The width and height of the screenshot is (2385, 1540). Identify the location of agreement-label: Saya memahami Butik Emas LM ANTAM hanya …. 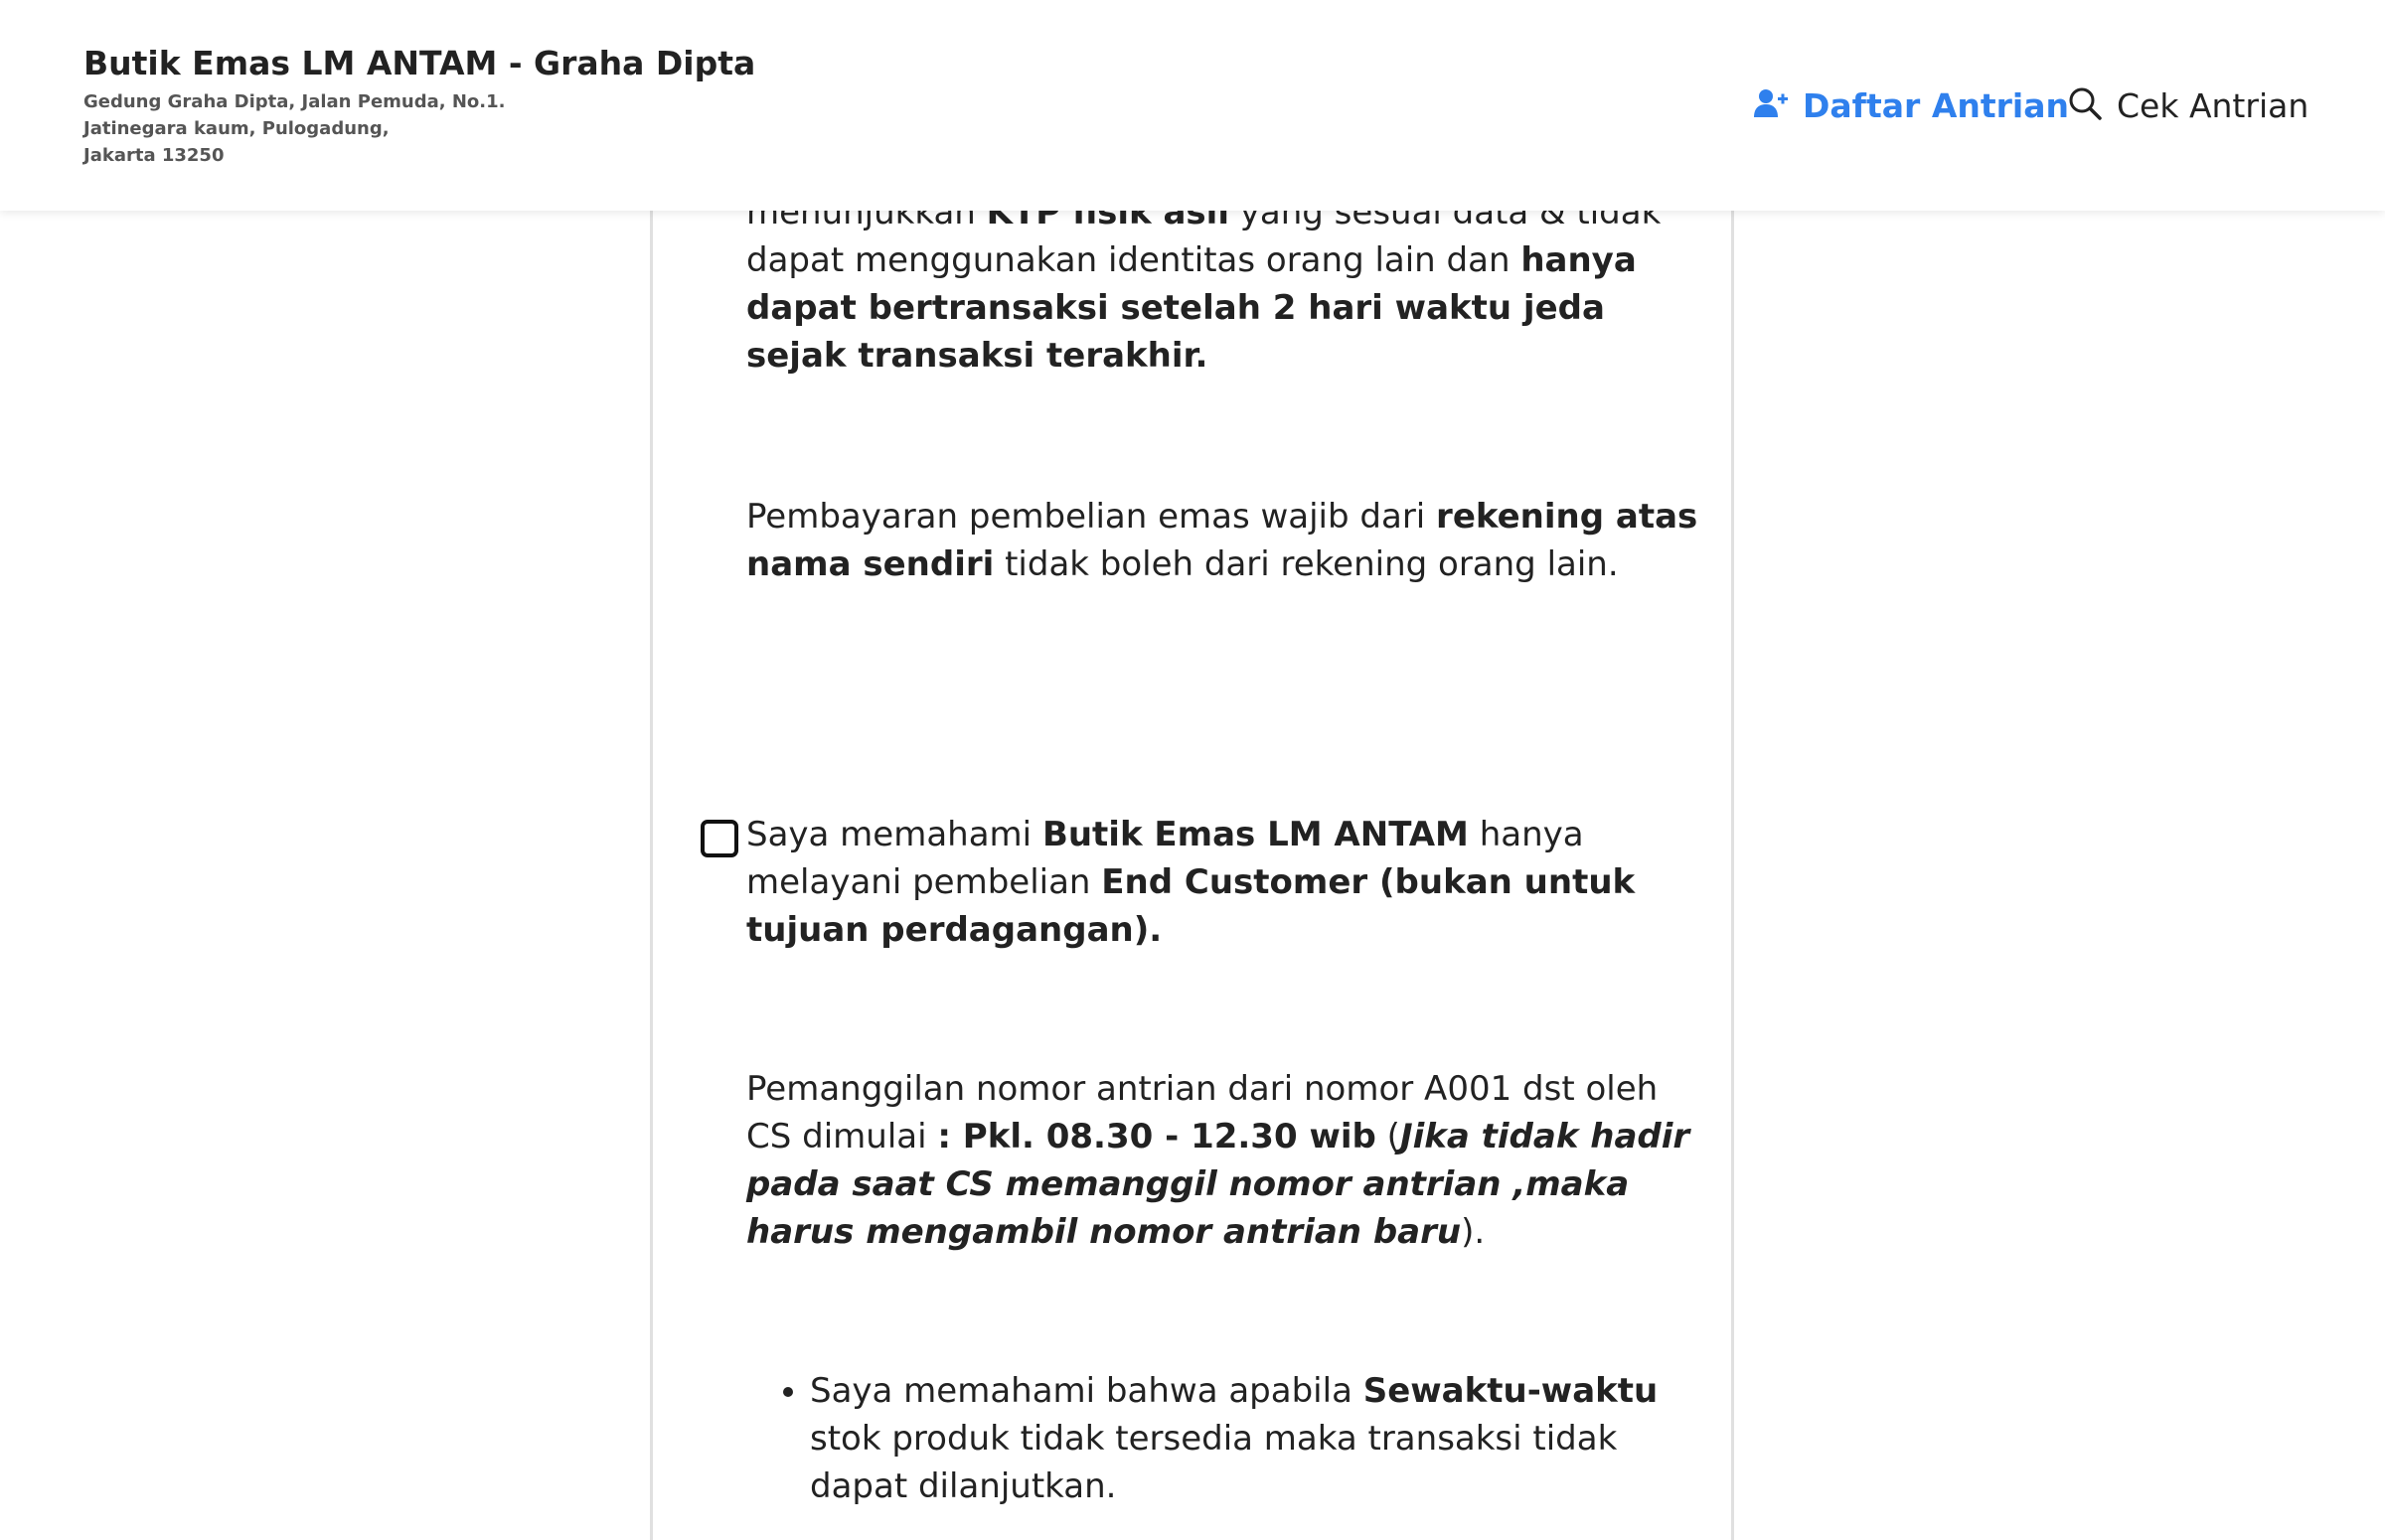
(1223, 882).